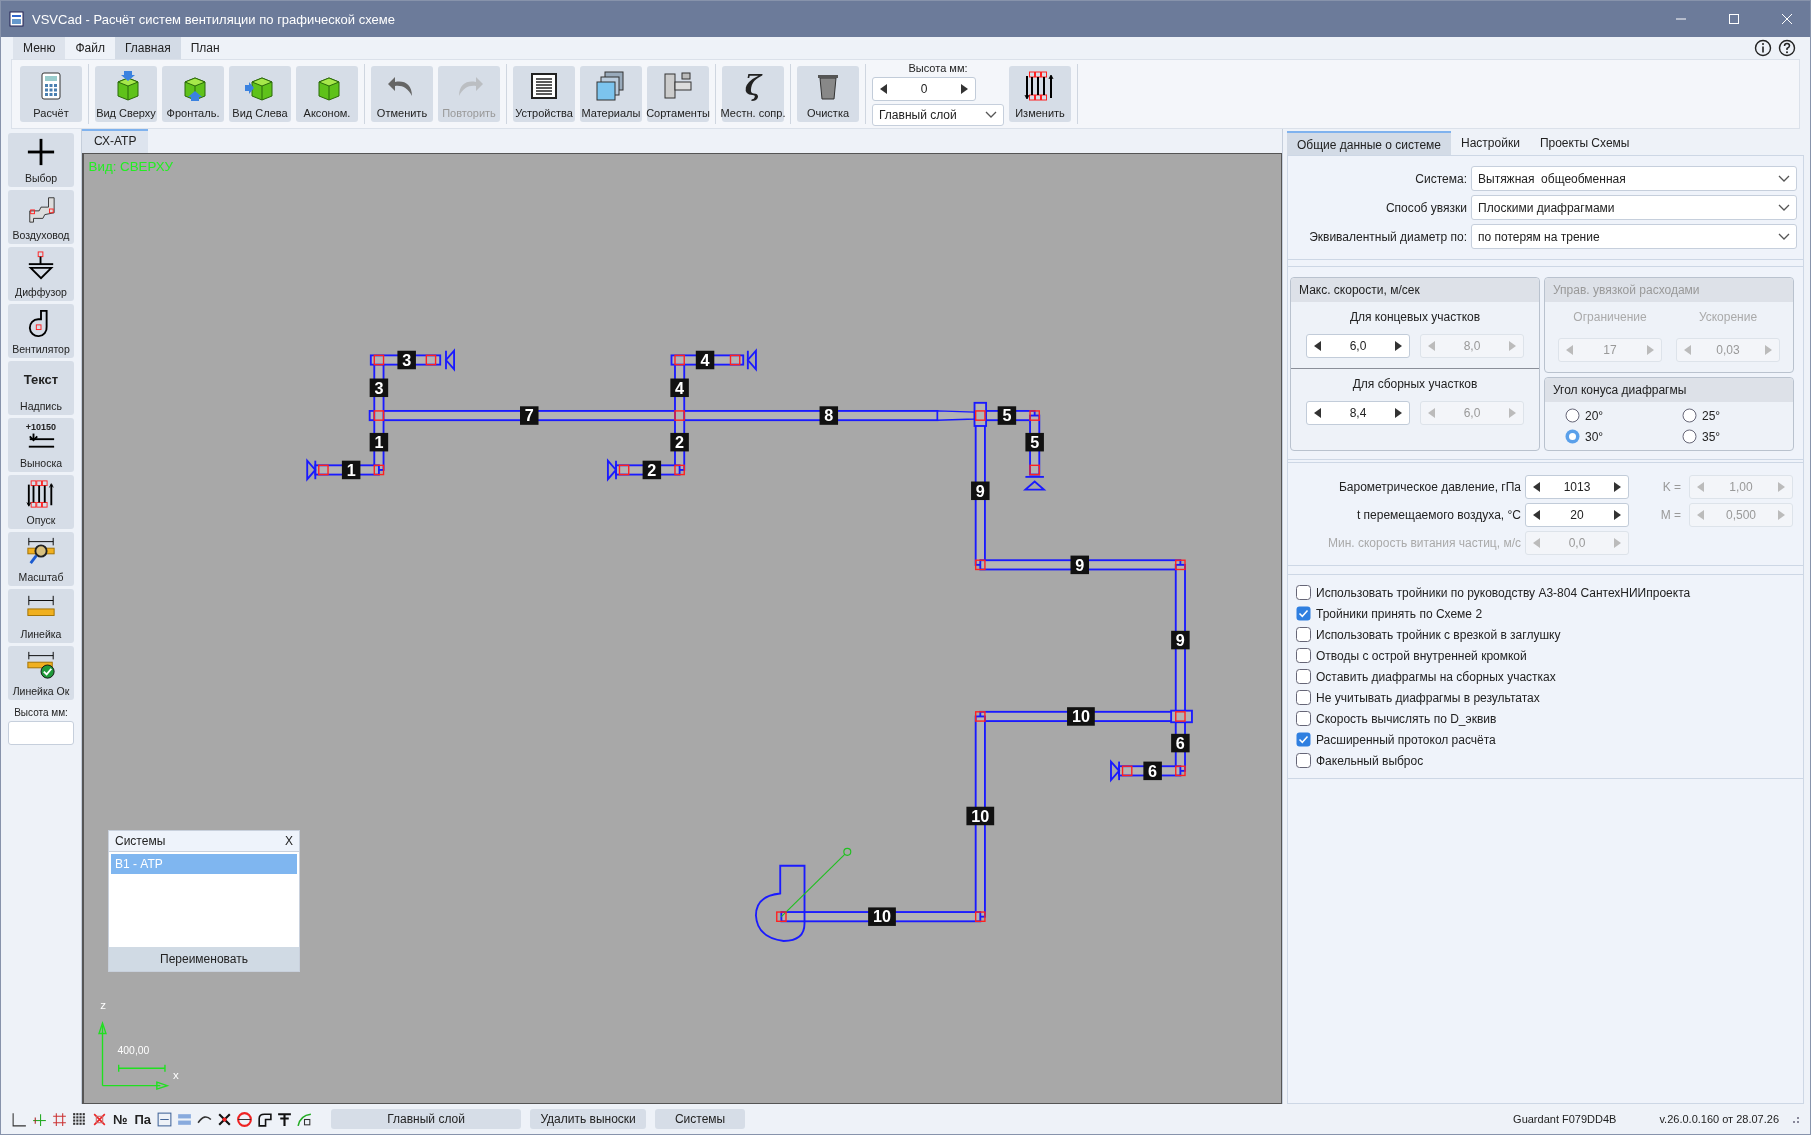  I want to click on ribbon-tab: План, so click(205, 48).